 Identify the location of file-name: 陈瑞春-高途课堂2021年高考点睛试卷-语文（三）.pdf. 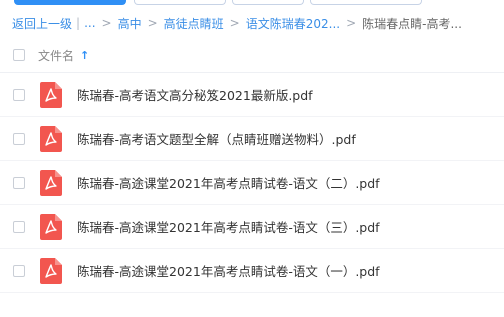
(228, 226).